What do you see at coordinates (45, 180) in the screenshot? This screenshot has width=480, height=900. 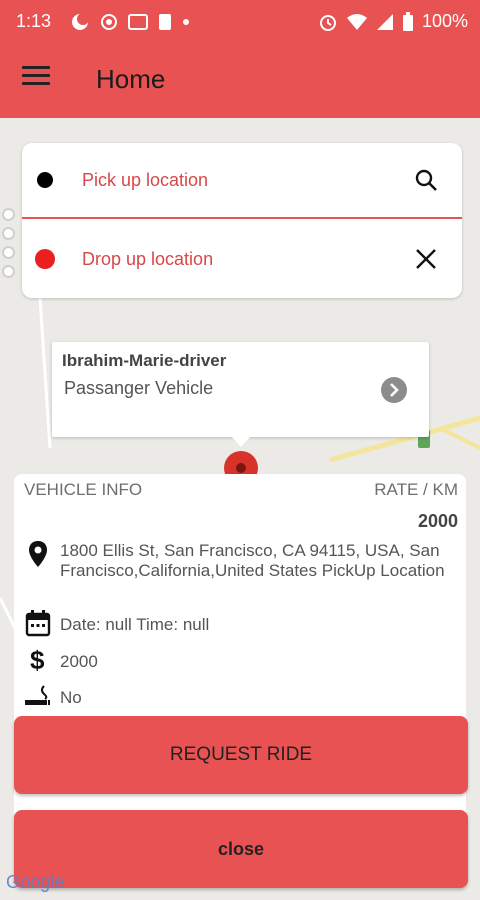 I see `pickup-dot-icon` at bounding box center [45, 180].